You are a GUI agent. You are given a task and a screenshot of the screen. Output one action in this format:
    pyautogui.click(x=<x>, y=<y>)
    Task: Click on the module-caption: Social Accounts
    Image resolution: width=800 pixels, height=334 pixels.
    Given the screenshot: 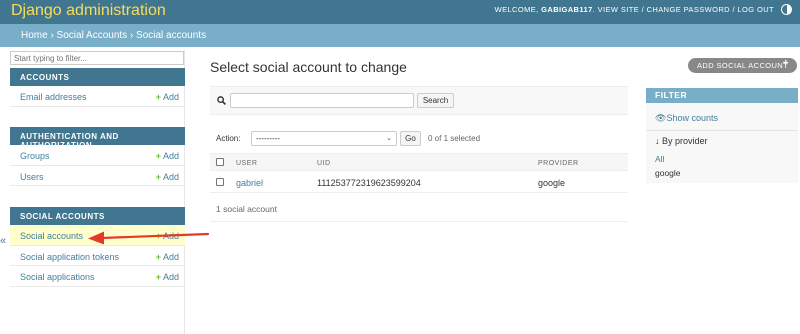 What is the action you would take?
    pyautogui.click(x=97, y=216)
    